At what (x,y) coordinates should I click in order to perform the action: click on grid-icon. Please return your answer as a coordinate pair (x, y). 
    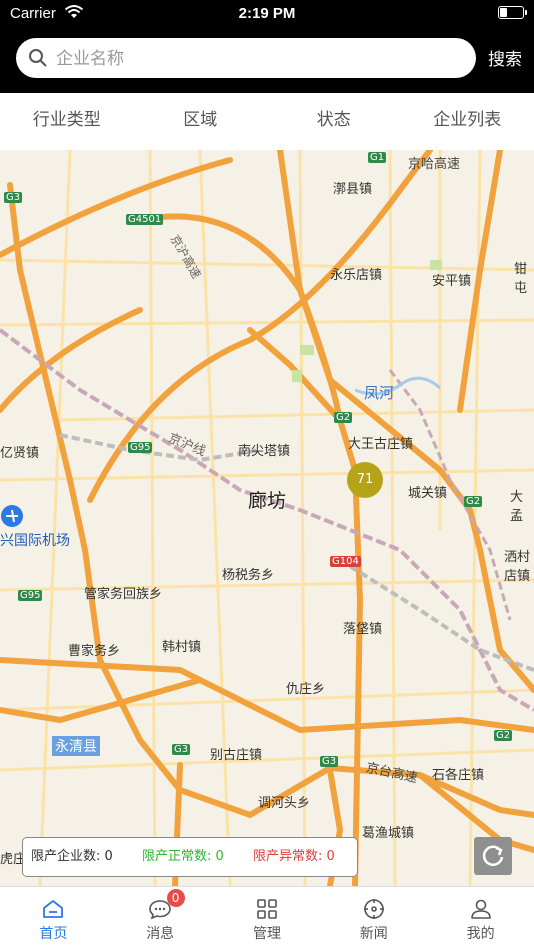
    Looking at the image, I should click on (267, 909).